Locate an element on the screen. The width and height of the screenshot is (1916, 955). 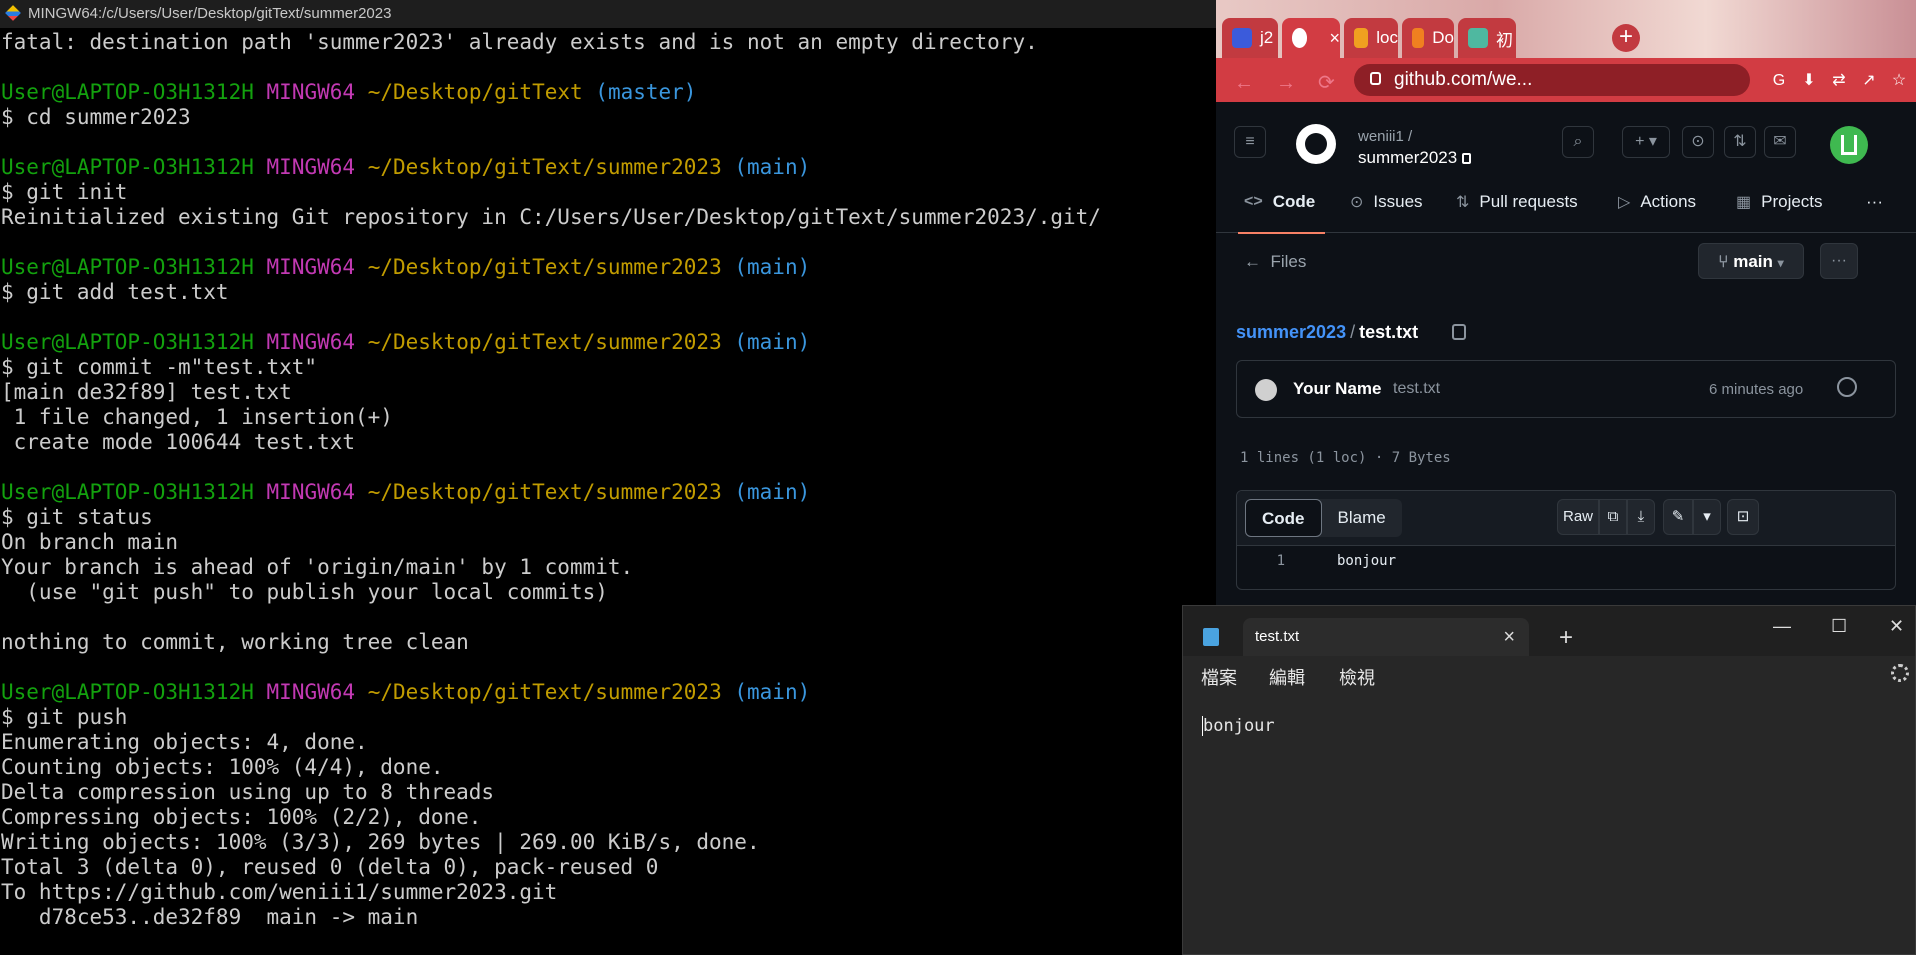
tab-label: j2 is located at coordinates (1267, 37).